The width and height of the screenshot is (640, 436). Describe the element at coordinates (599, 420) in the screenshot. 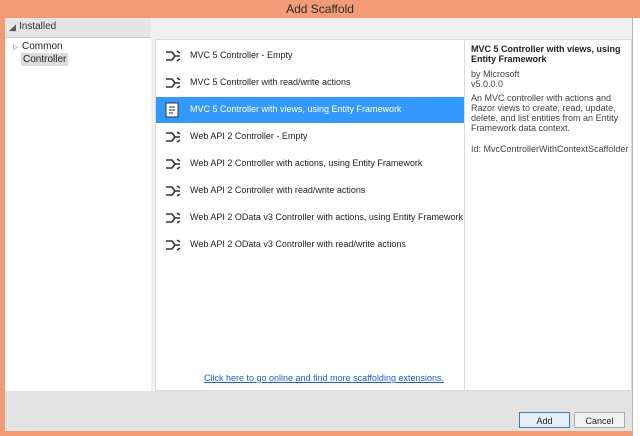

I see `cancel-button: Cancel` at that location.